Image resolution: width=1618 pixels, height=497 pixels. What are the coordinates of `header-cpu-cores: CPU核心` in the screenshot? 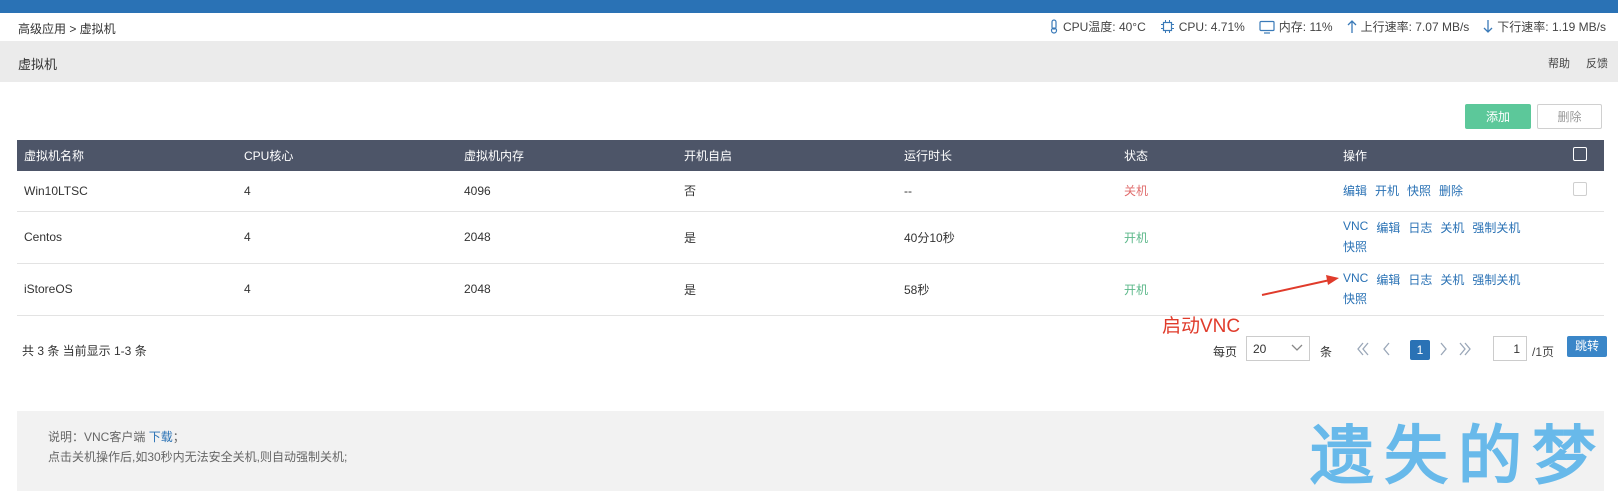 It's located at (269, 156).